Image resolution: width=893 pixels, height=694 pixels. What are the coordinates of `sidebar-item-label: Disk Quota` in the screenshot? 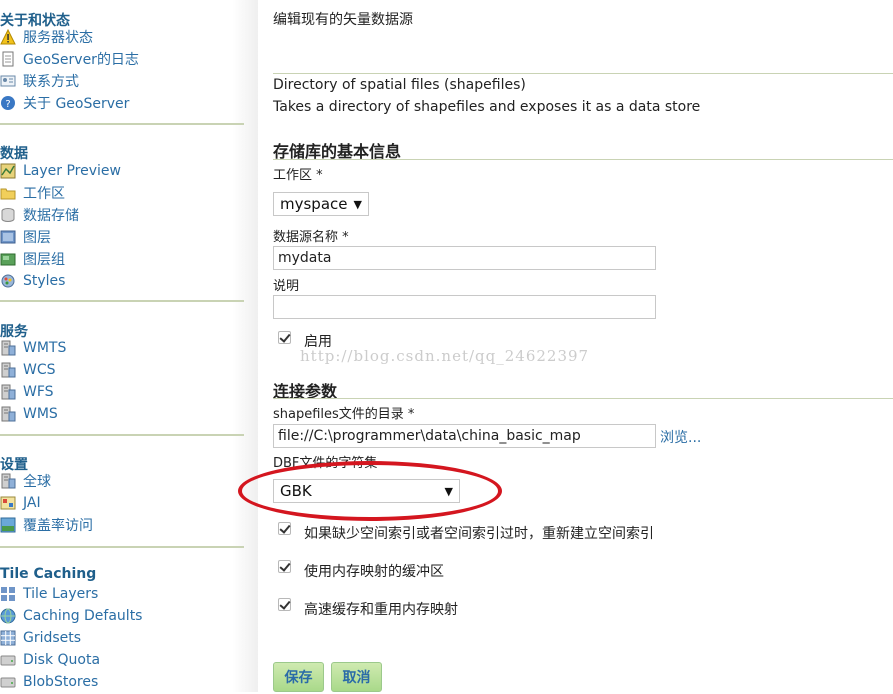 It's located at (62, 660).